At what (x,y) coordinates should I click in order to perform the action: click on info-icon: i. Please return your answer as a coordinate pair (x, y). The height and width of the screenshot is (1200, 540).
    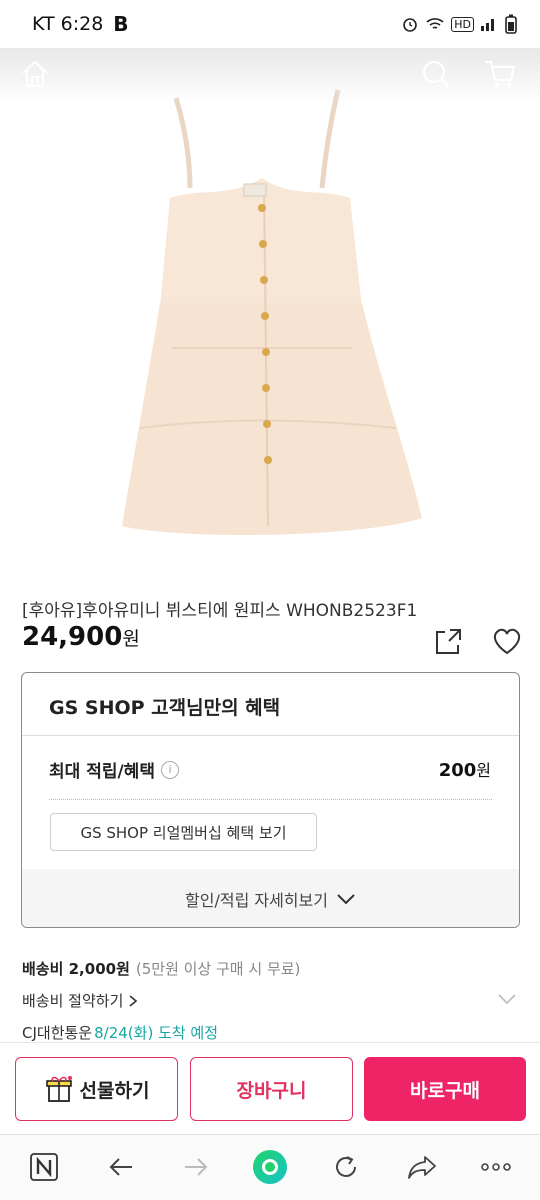
    Looking at the image, I should click on (169, 769).